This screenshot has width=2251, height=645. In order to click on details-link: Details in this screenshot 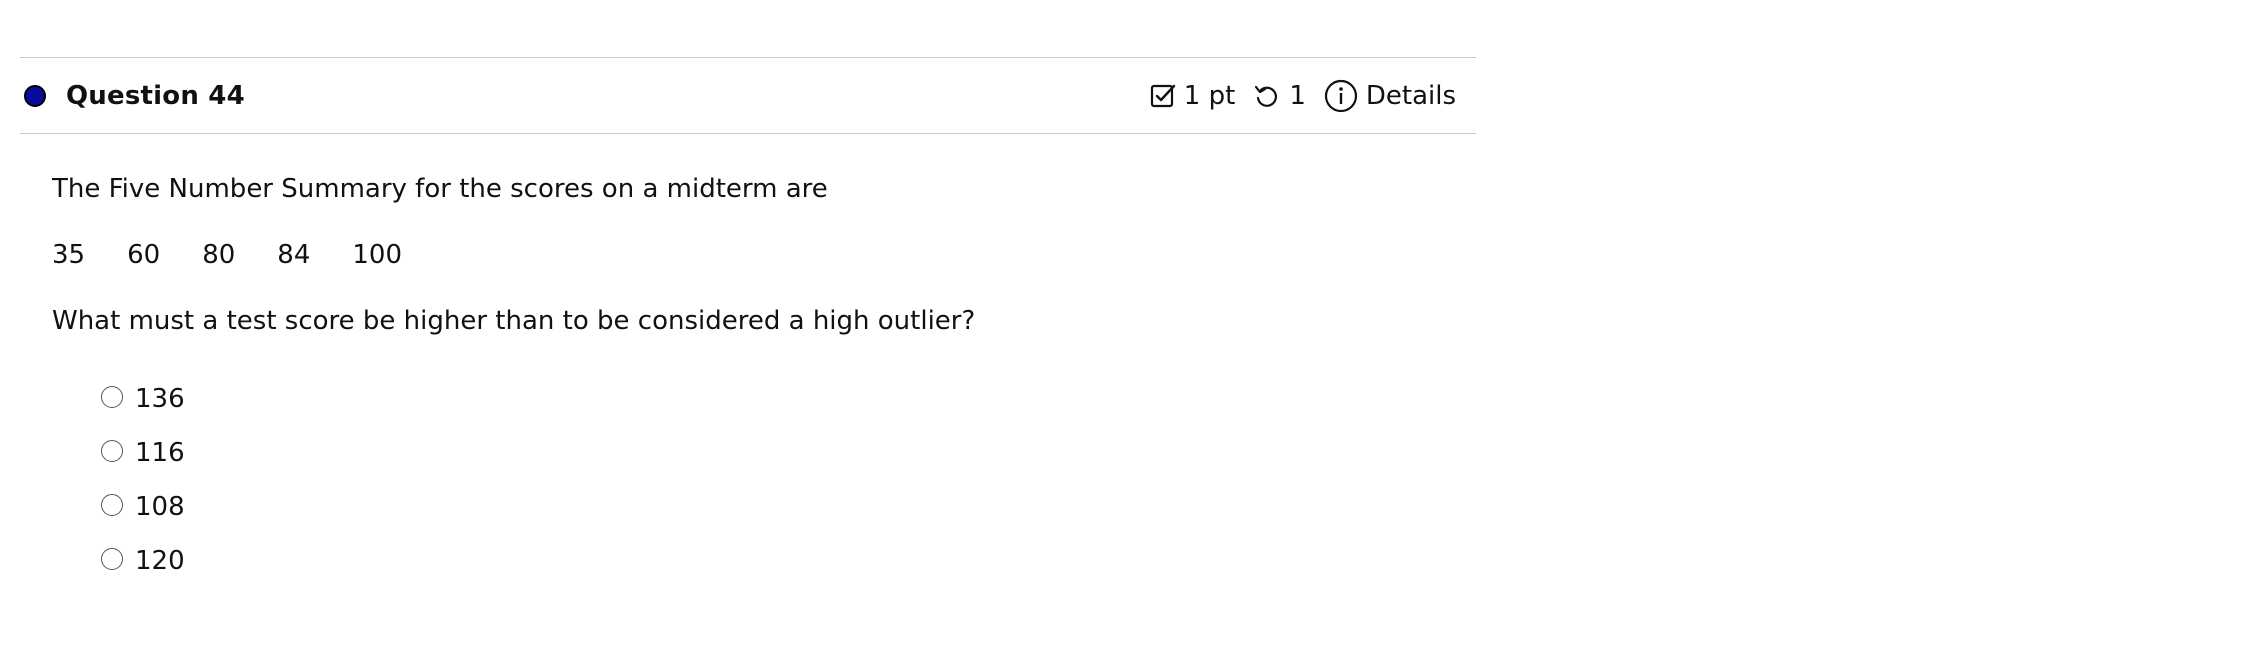, I will do `click(1390, 96)`.